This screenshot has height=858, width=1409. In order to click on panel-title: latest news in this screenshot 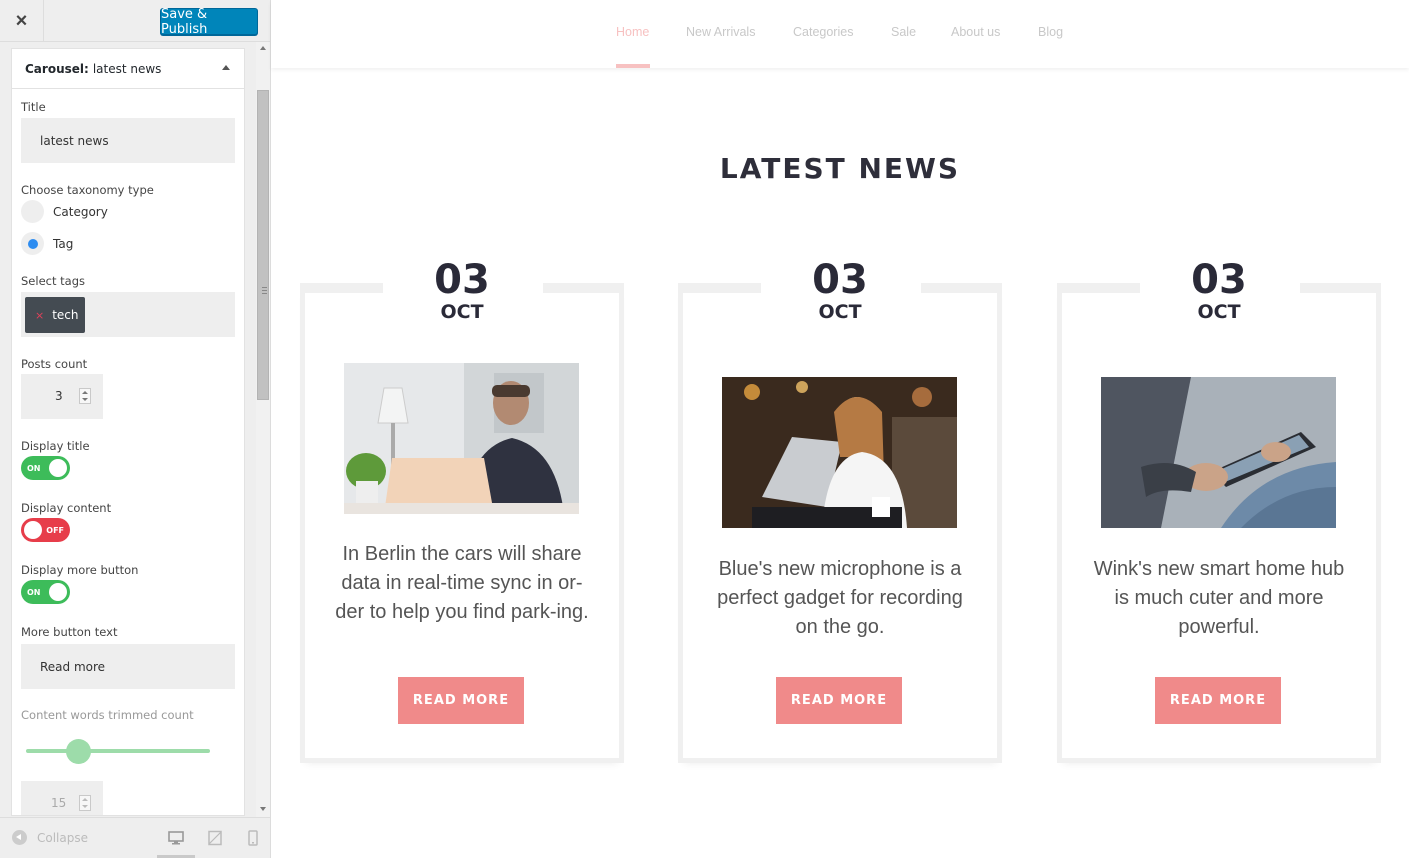, I will do `click(127, 68)`.